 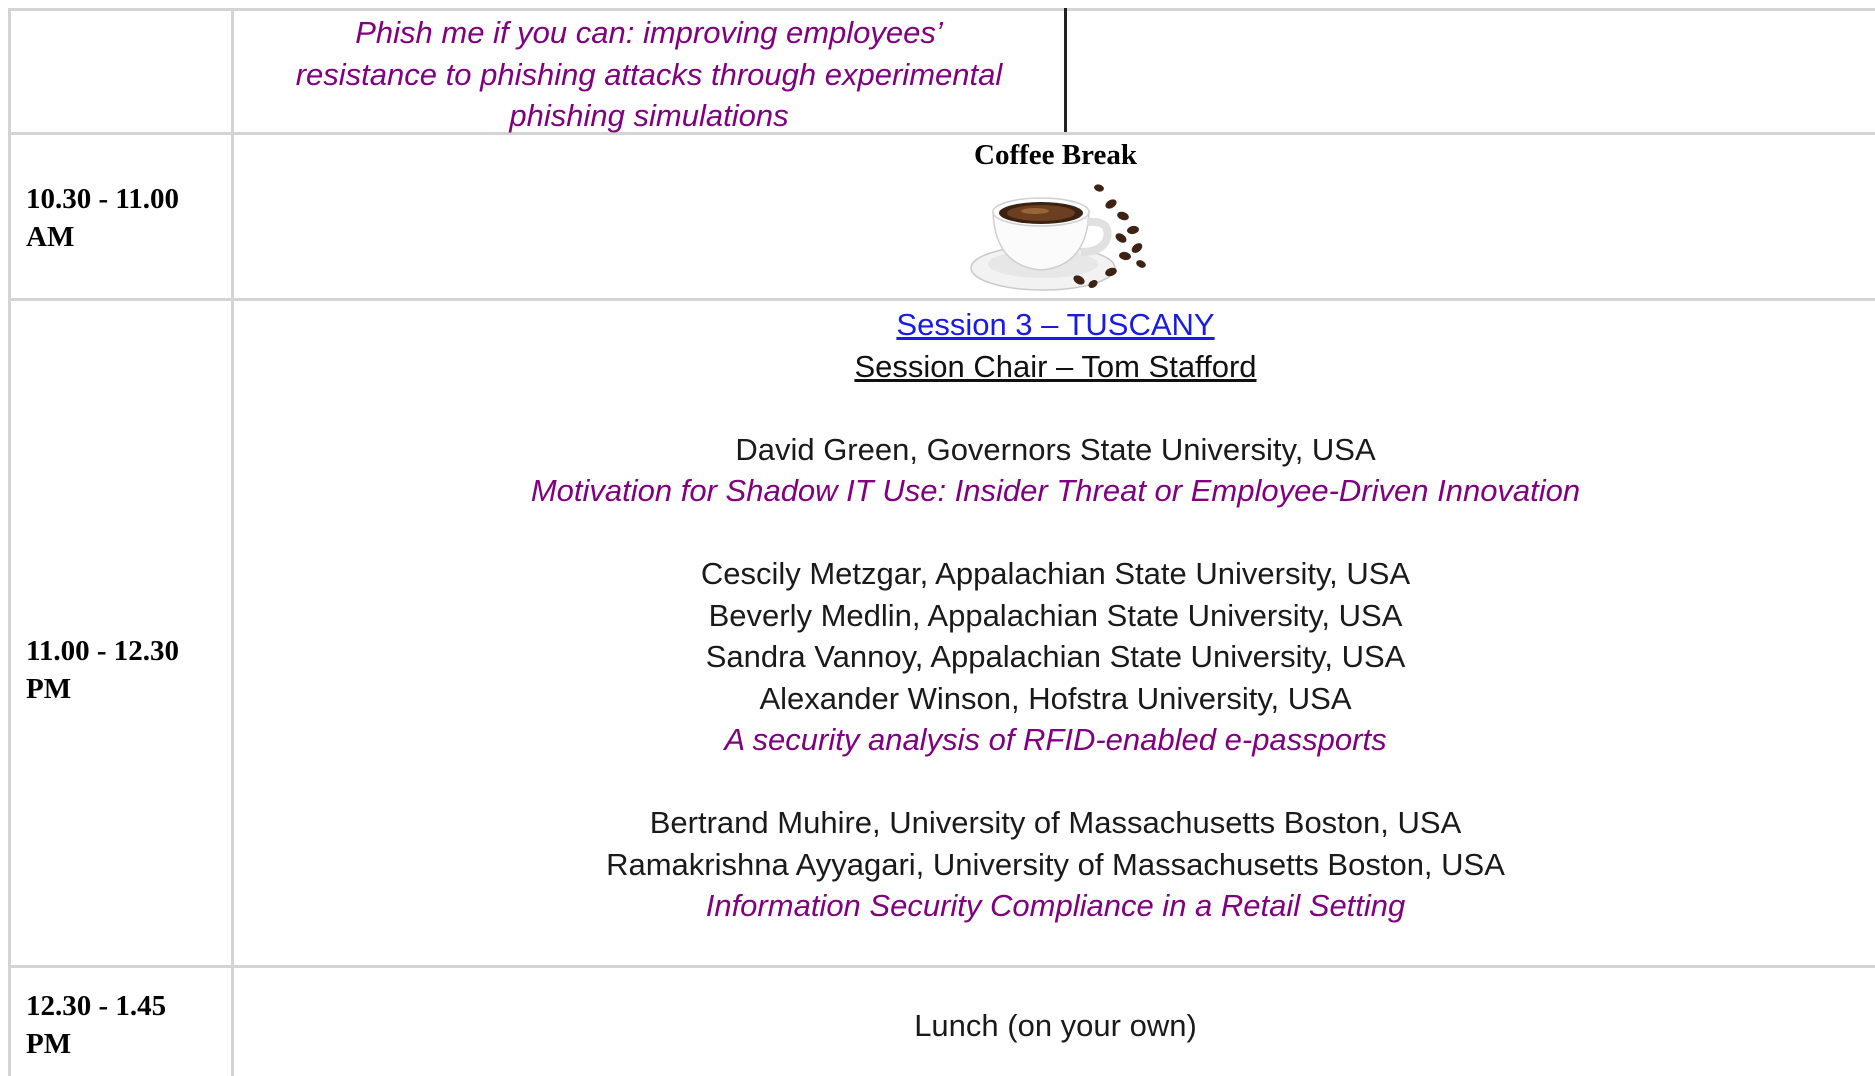 I want to click on time-line: 11.00 - 12.30, so click(x=103, y=651).